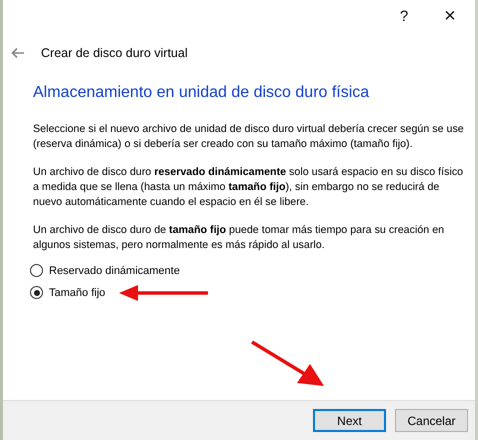 The image size is (478, 440). I want to click on page-heading: Almacenamiento en unidad de disco duro física, so click(201, 93).